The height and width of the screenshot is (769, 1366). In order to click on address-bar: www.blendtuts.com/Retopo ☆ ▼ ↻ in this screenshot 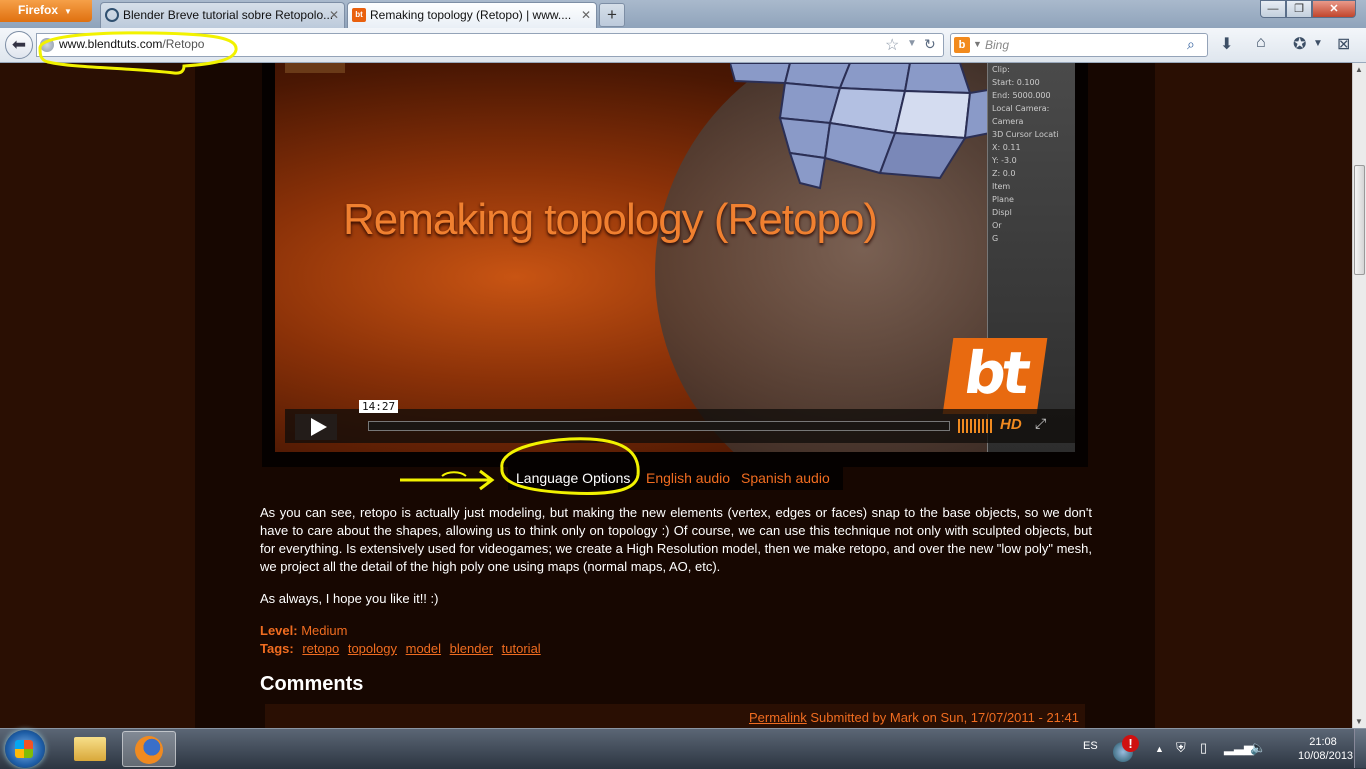, I will do `click(490, 45)`.